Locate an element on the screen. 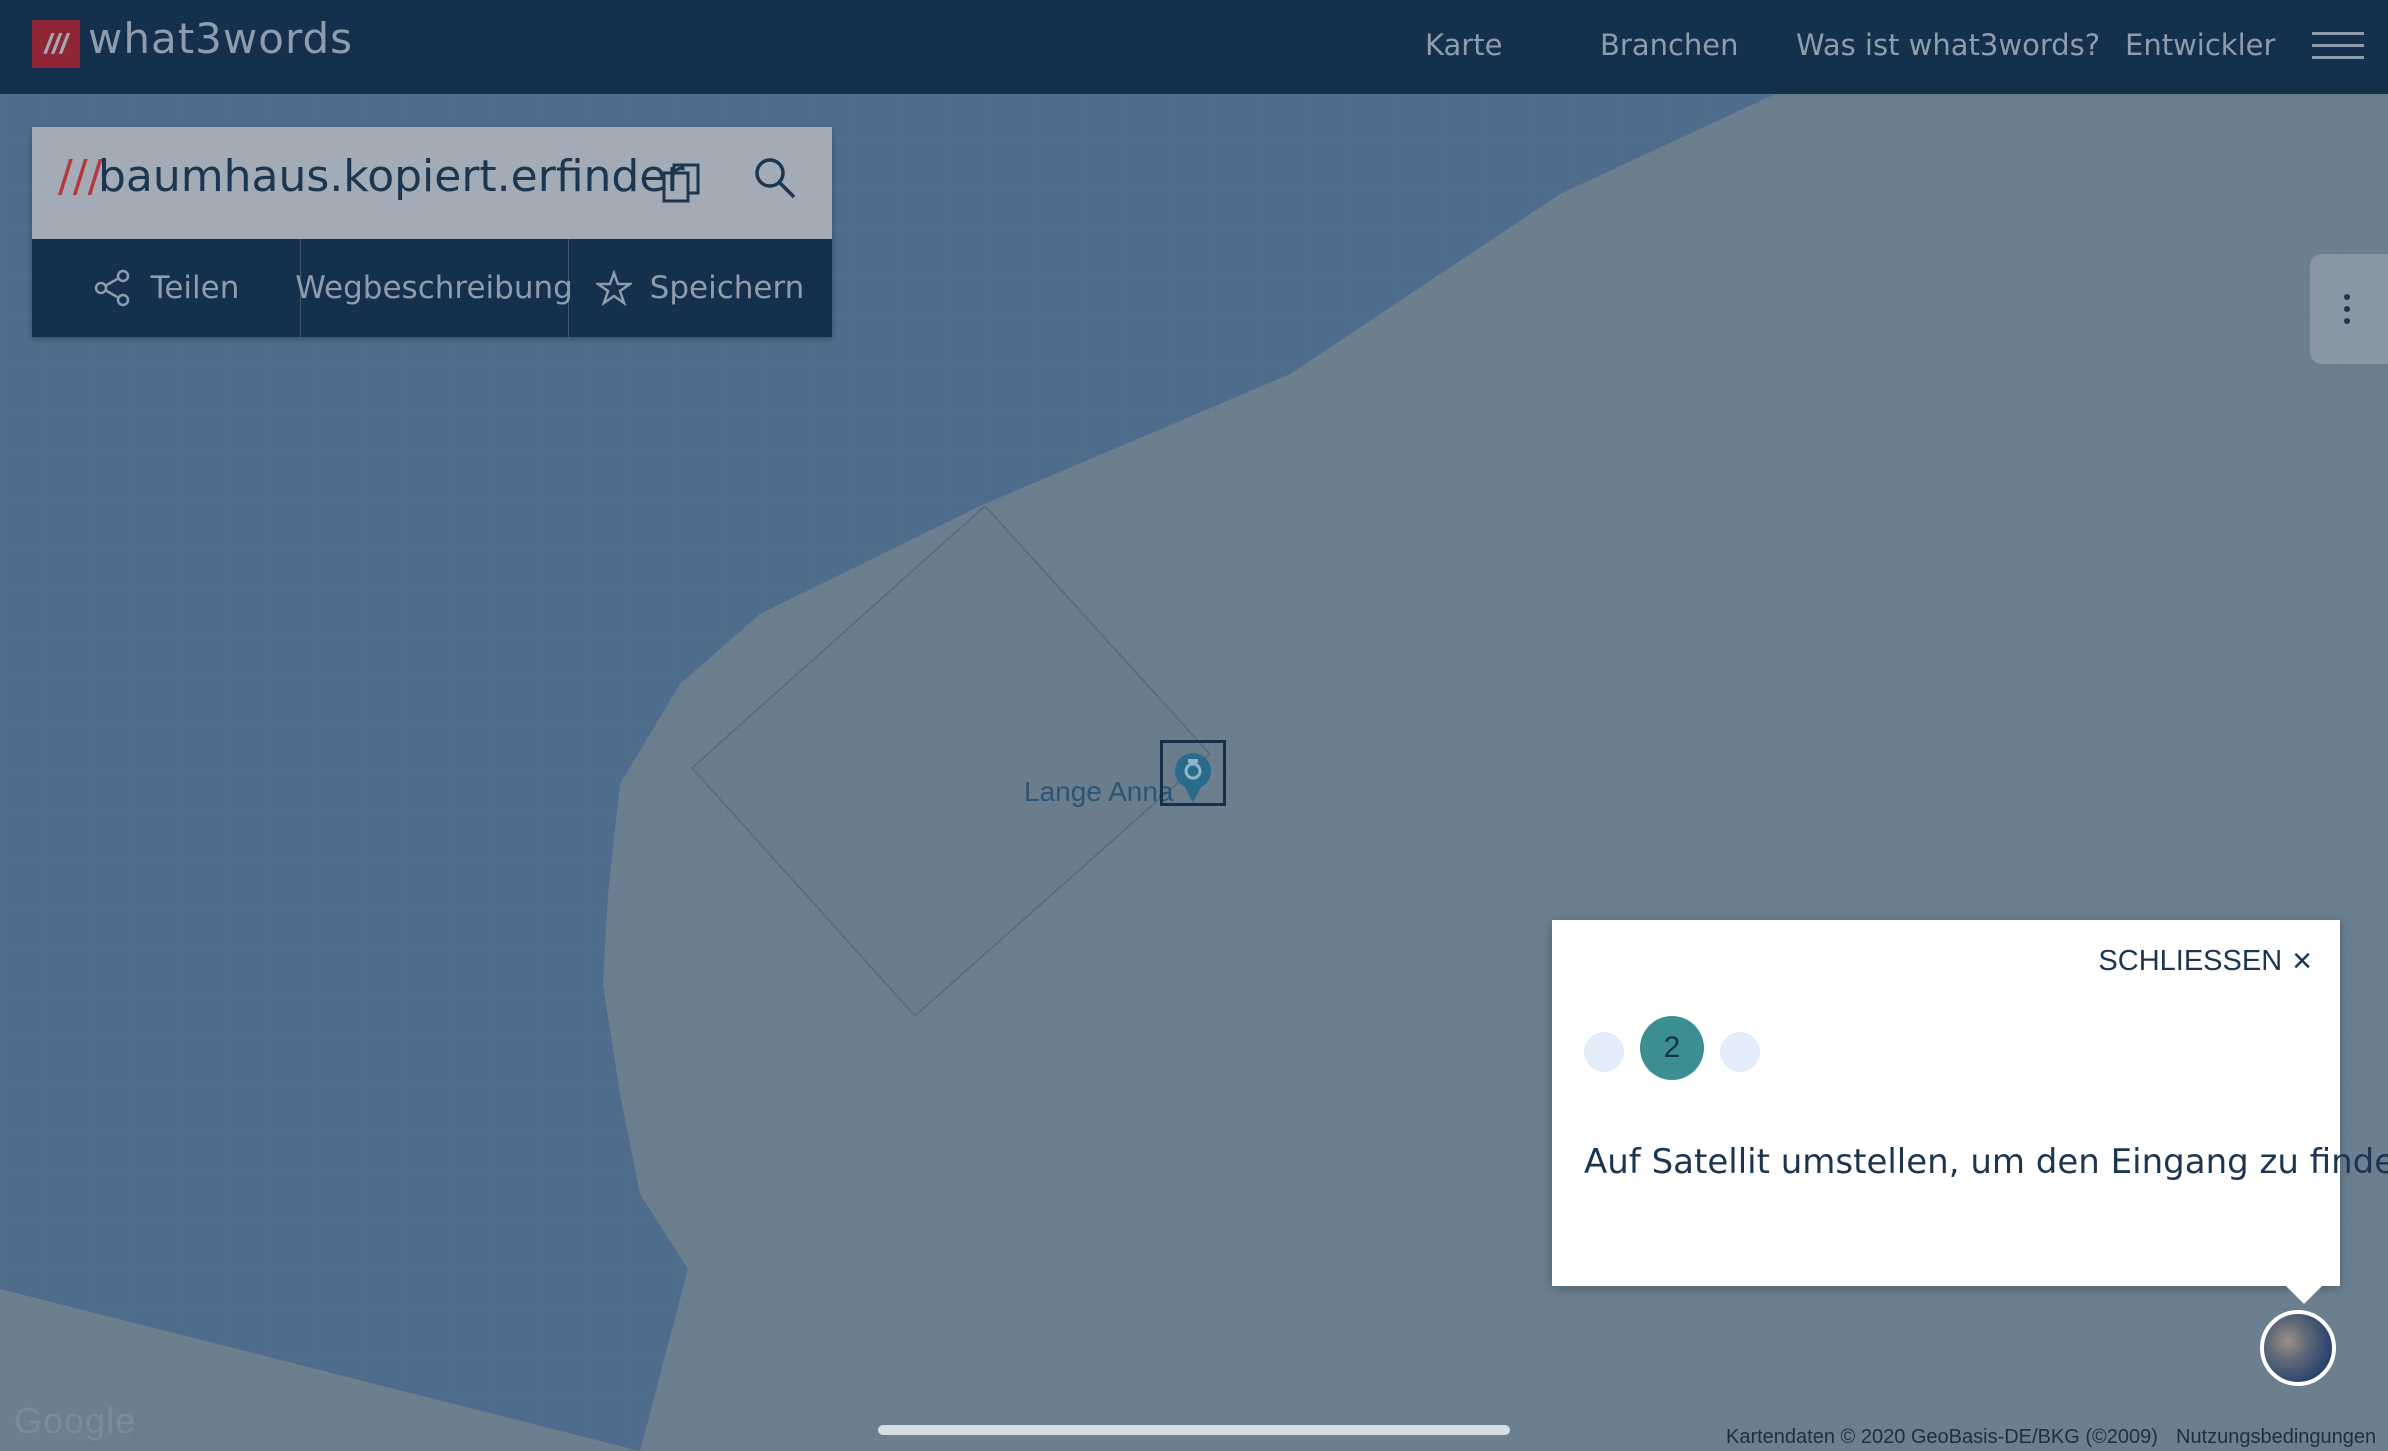  hamburger-menu-icon is located at coordinates (2338, 47).